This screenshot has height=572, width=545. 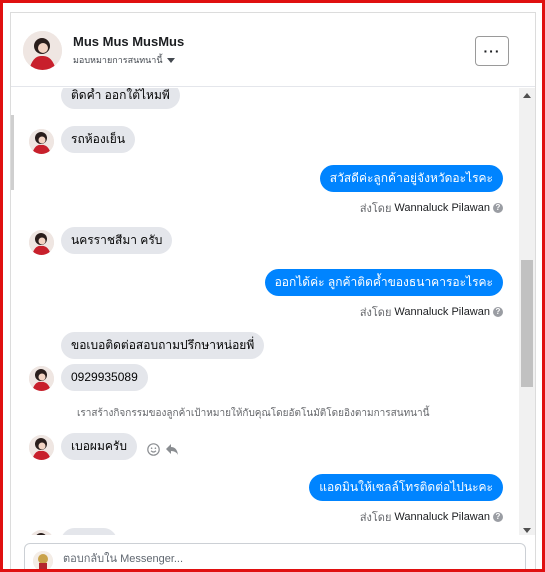 I want to click on avatar-photo-icon, so click(x=42, y=50).